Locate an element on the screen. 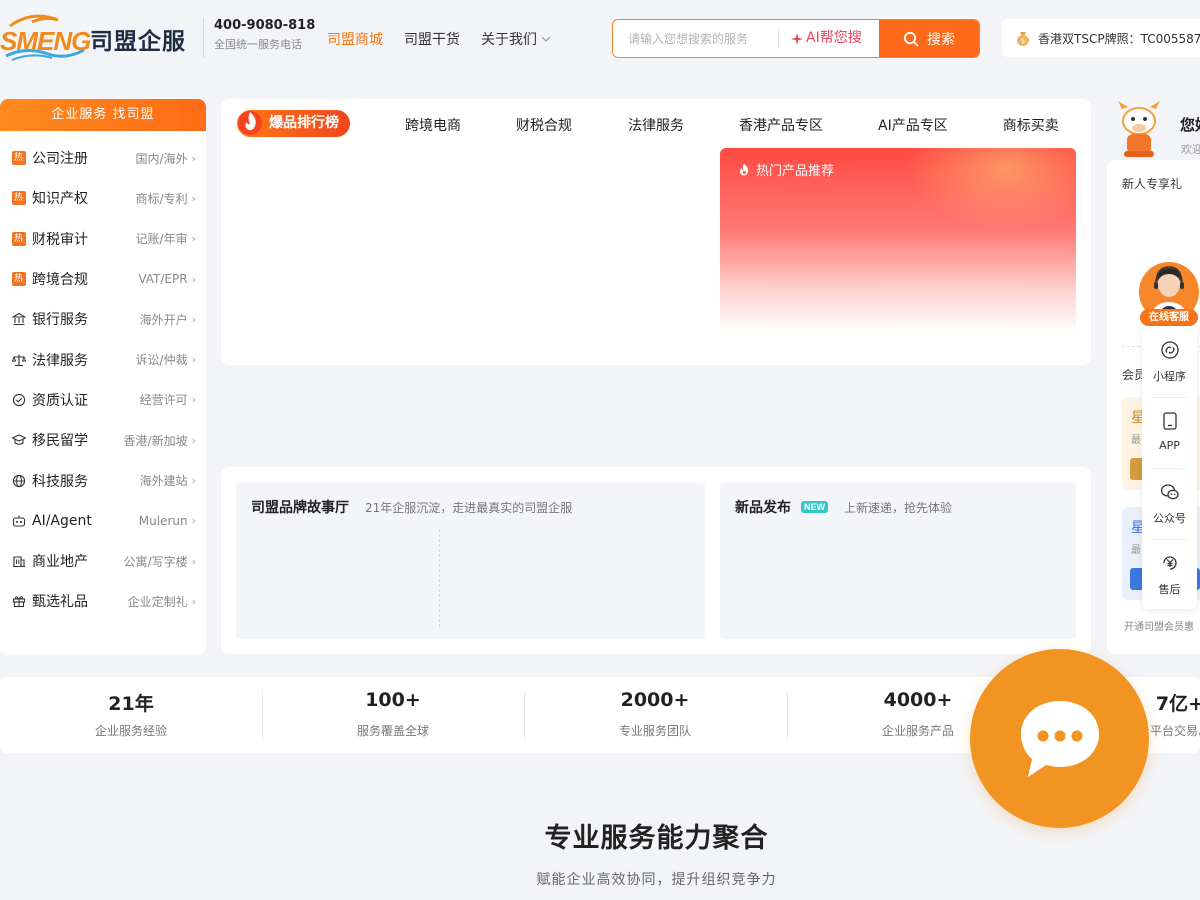  license-badge: $ 香港双TSCP牌照：TC005587 is located at coordinates (1101, 38).